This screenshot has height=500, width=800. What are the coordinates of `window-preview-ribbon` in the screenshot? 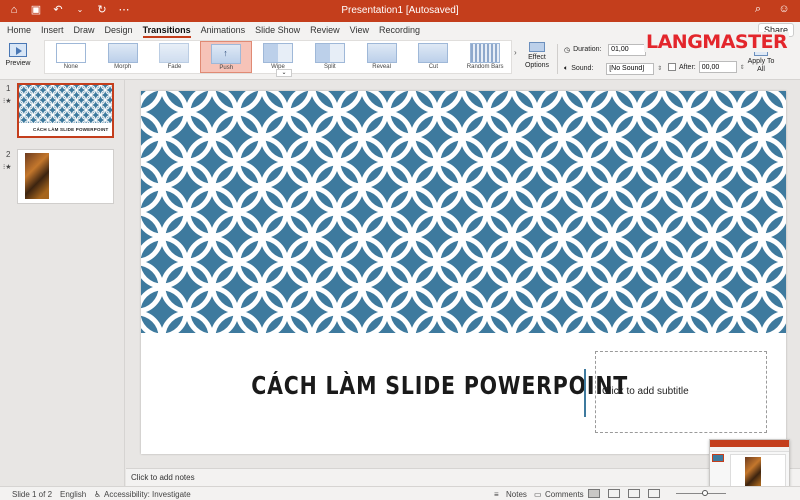 It's located at (749, 449).